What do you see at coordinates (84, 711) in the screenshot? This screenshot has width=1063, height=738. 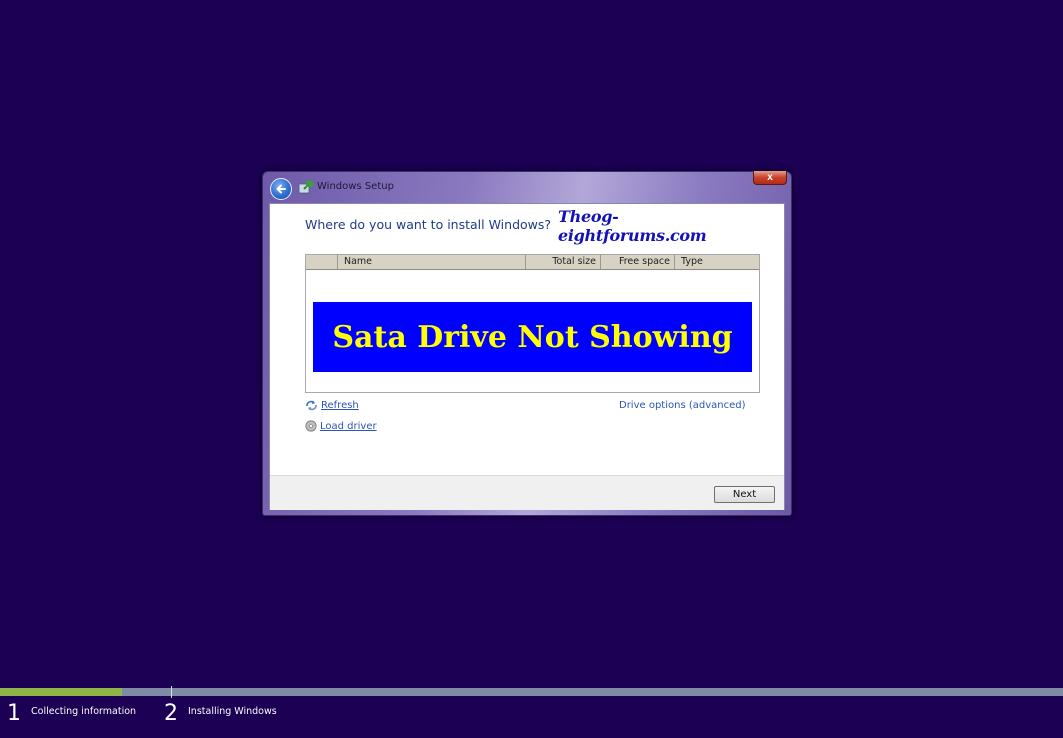 I see `step-label: Collecting information` at bounding box center [84, 711].